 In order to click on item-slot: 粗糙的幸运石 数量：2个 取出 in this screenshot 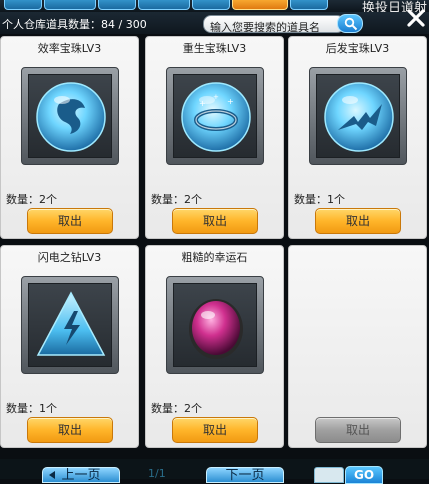, I will do `click(214, 346)`.